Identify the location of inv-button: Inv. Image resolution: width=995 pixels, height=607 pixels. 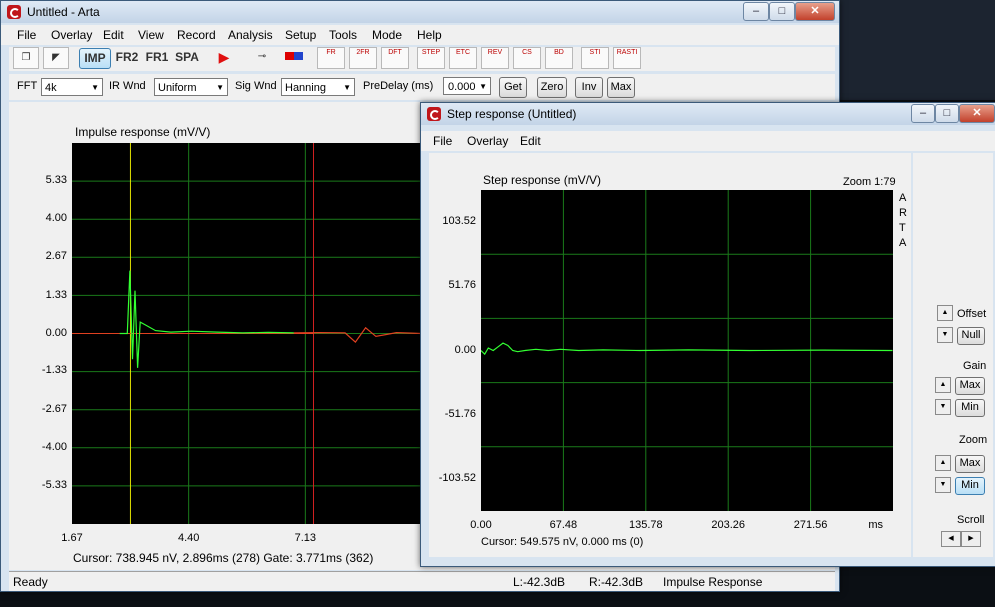
(589, 87).